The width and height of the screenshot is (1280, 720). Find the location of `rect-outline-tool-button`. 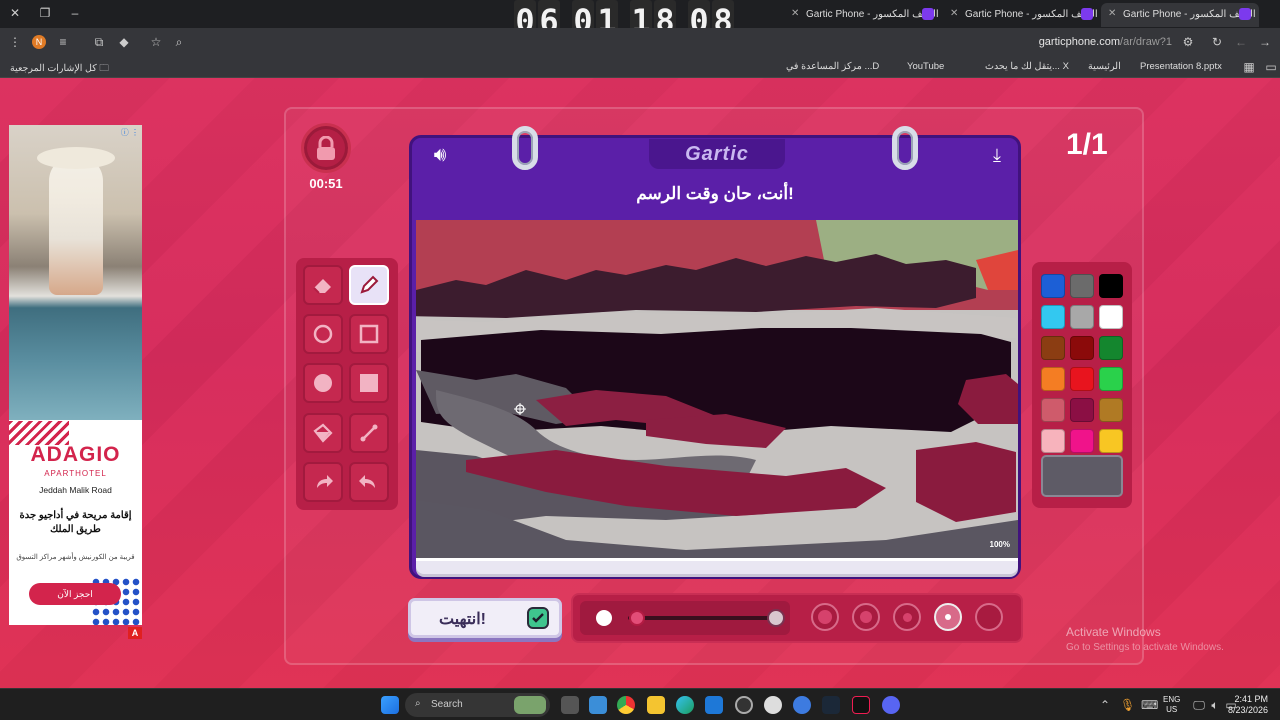

rect-outline-tool-button is located at coordinates (369, 334).